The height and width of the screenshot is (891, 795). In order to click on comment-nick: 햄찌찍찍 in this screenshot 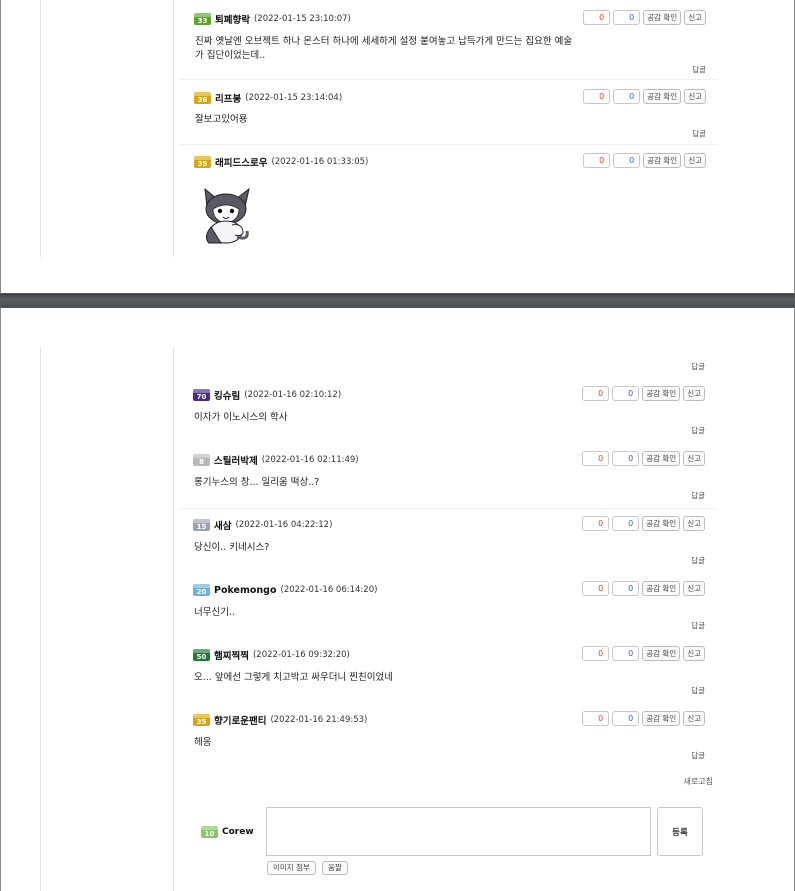, I will do `click(231, 655)`.